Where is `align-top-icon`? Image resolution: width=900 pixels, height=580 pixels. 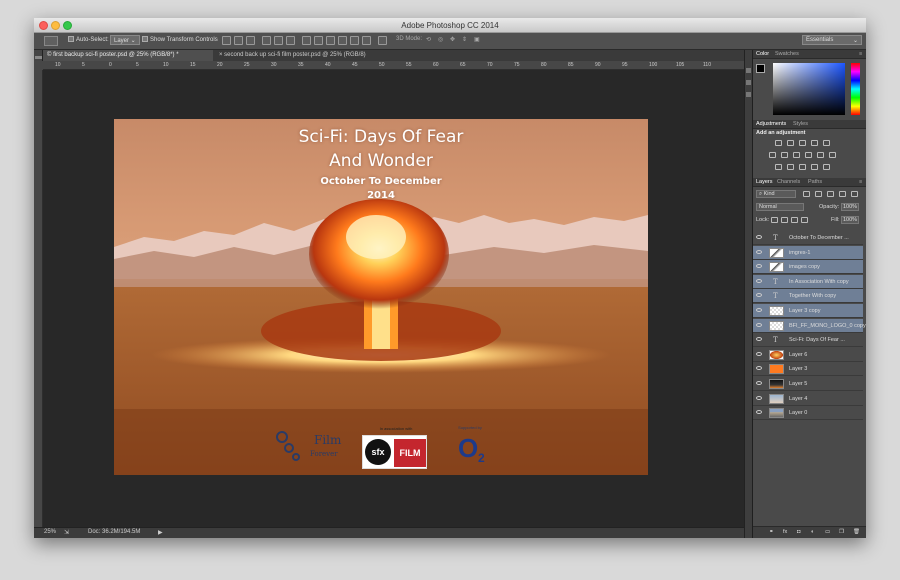
align-top-icon is located at coordinates (226, 40).